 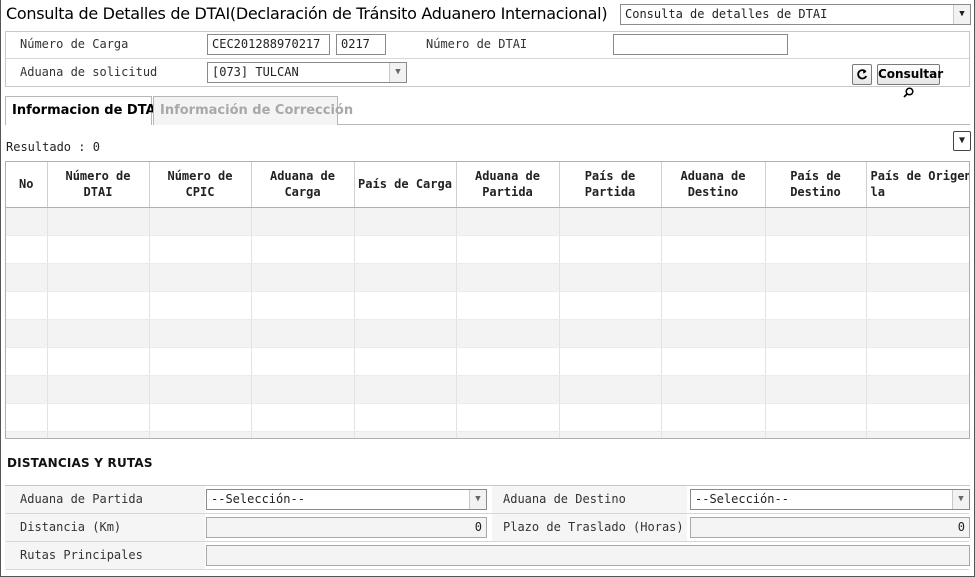 What do you see at coordinates (361, 44) in the screenshot?
I see `carga-suffix-field: 0217` at bounding box center [361, 44].